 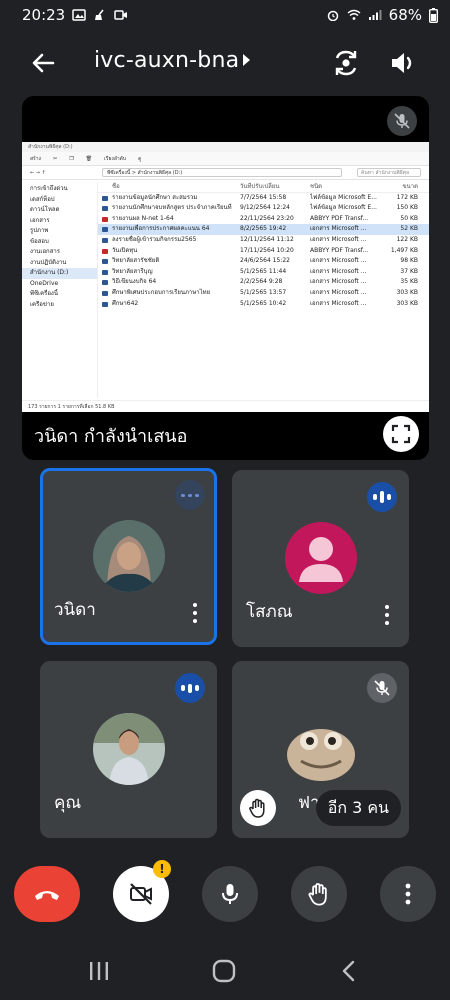 I want to click on participant-tile-self: คุณ, so click(x=128, y=749).